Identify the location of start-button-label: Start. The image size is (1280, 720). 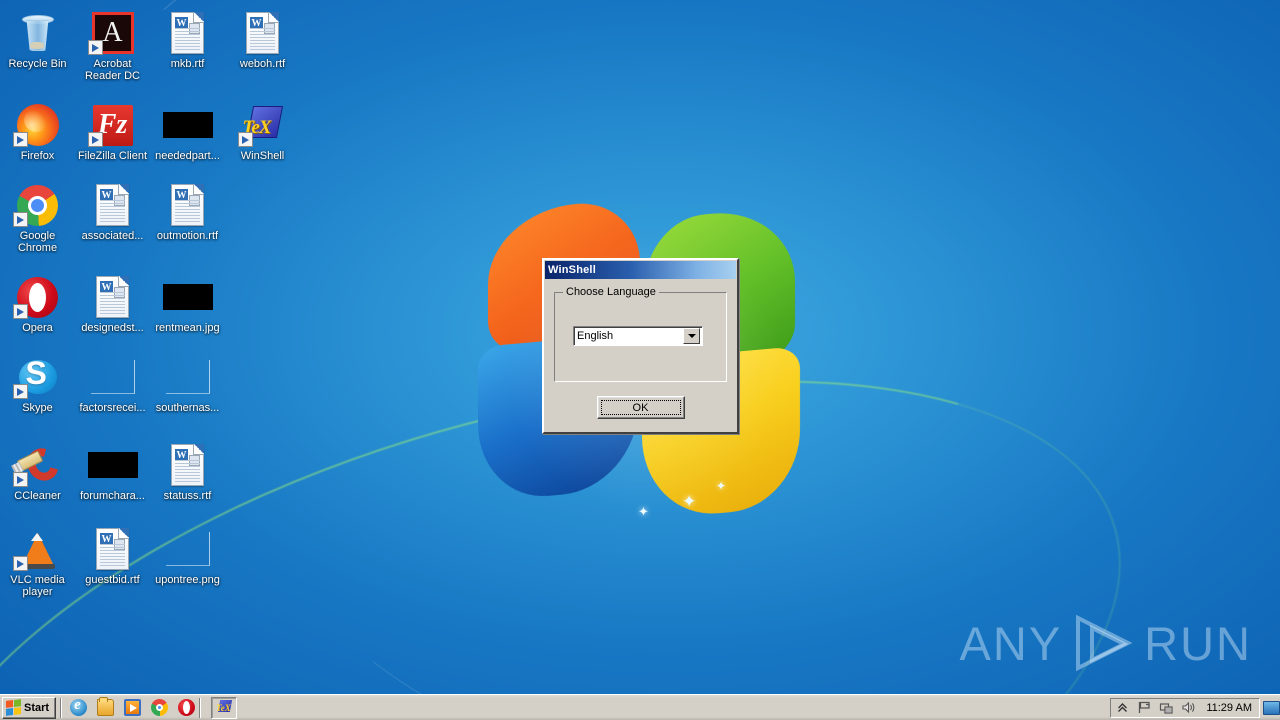
(37, 707).